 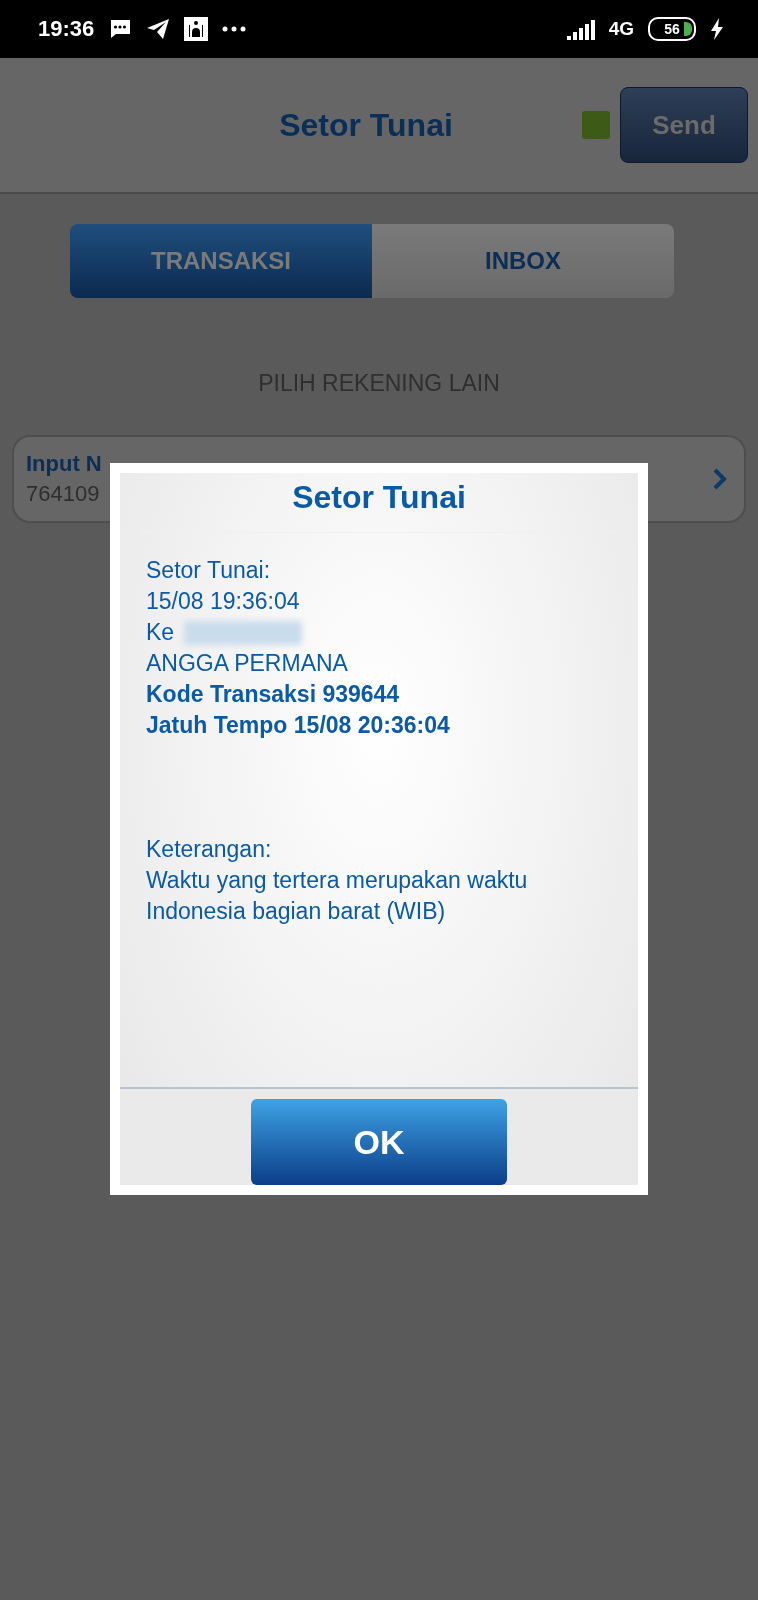 I want to click on battery-level: 56, so click(x=672, y=29).